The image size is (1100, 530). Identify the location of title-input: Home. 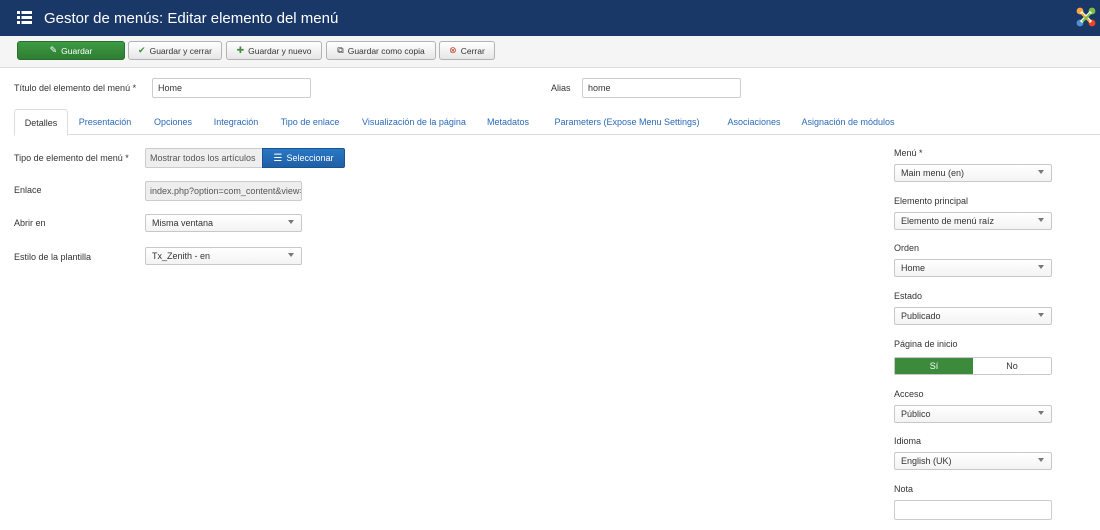
(231, 88).